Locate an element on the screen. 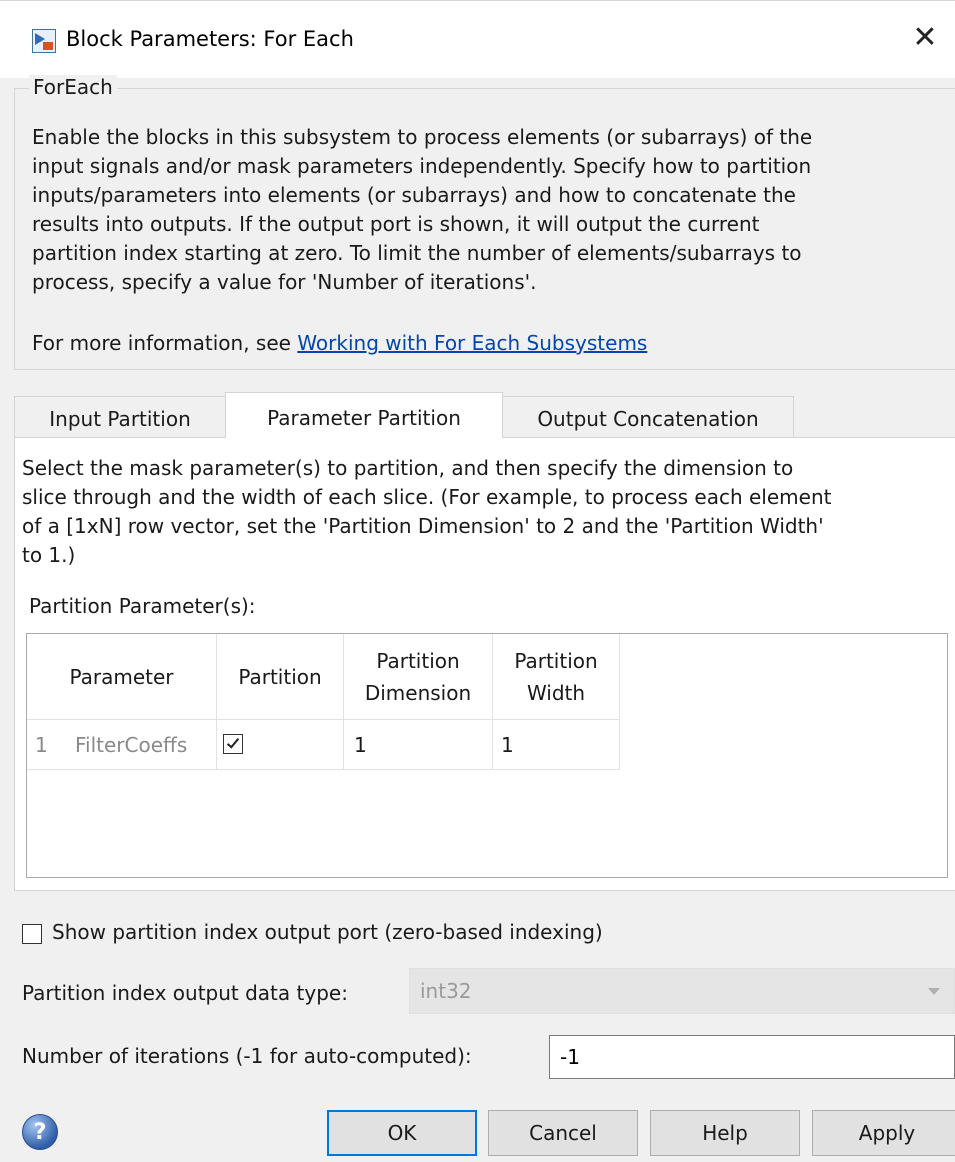  apply-button: Apply is located at coordinates (883, 1133).